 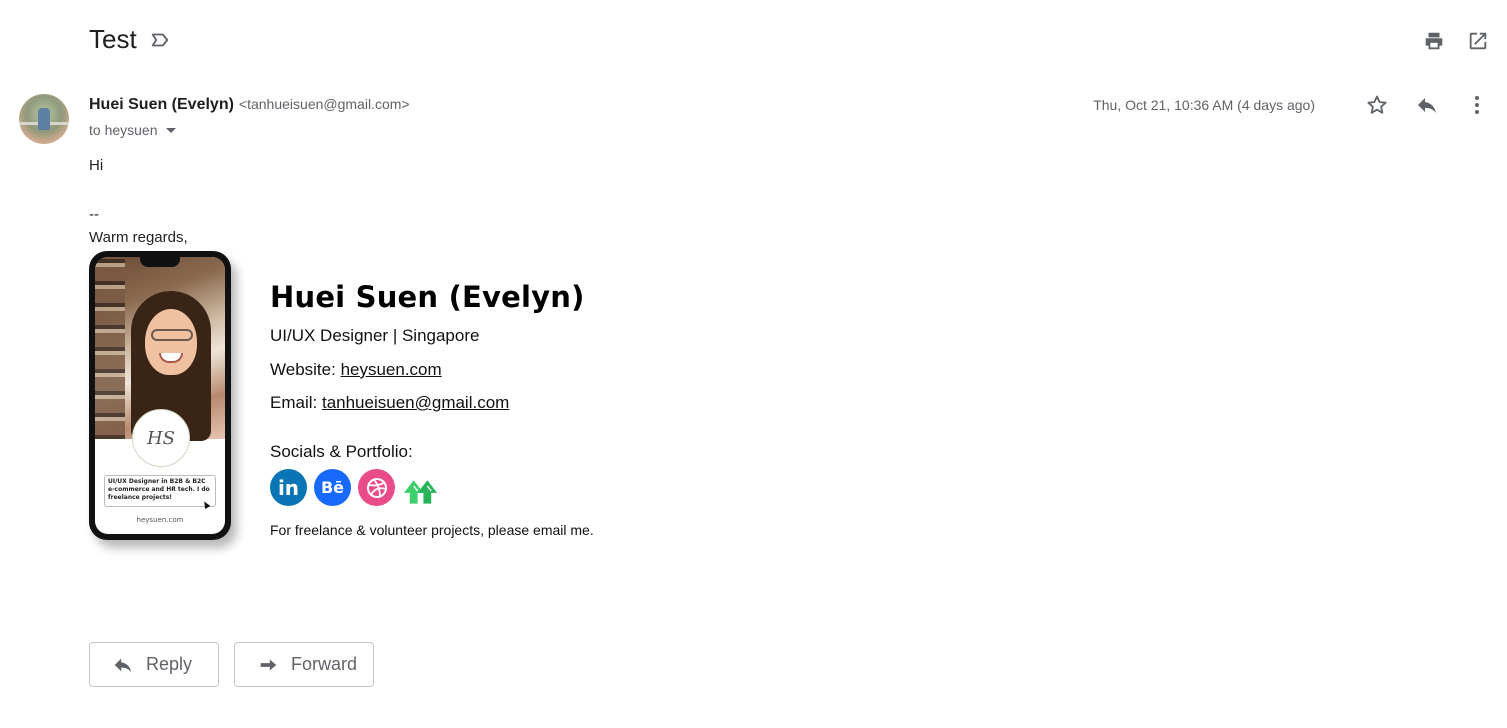 What do you see at coordinates (138, 237) in the screenshot?
I see `body-regards: Warm regards,` at bounding box center [138, 237].